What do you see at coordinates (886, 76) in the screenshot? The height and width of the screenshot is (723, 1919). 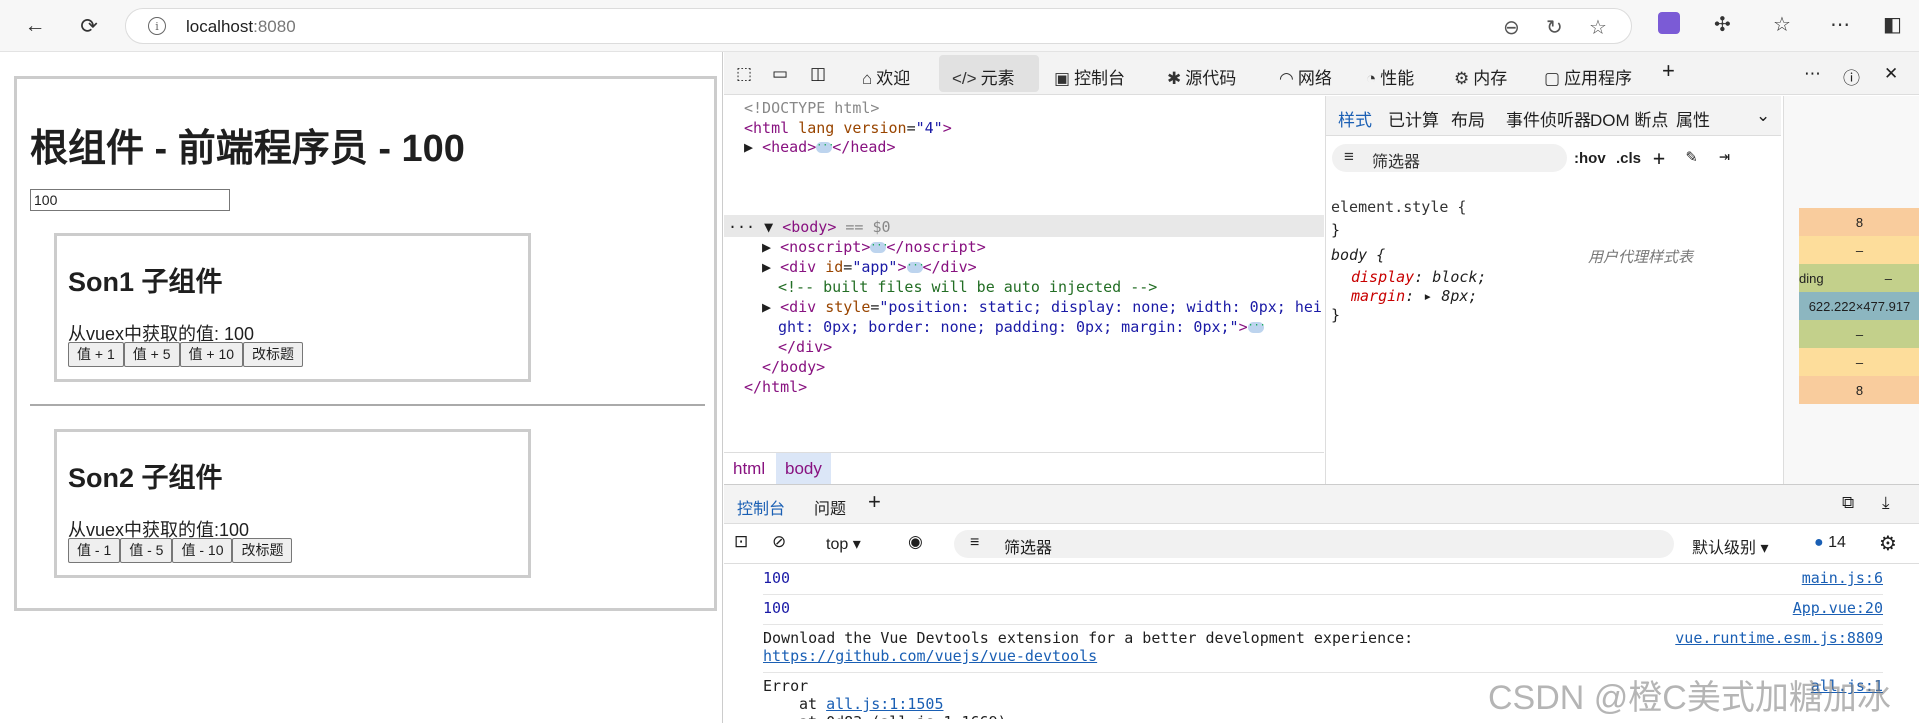 I see `tab-welcome: ⌂ 欢迎` at bounding box center [886, 76].